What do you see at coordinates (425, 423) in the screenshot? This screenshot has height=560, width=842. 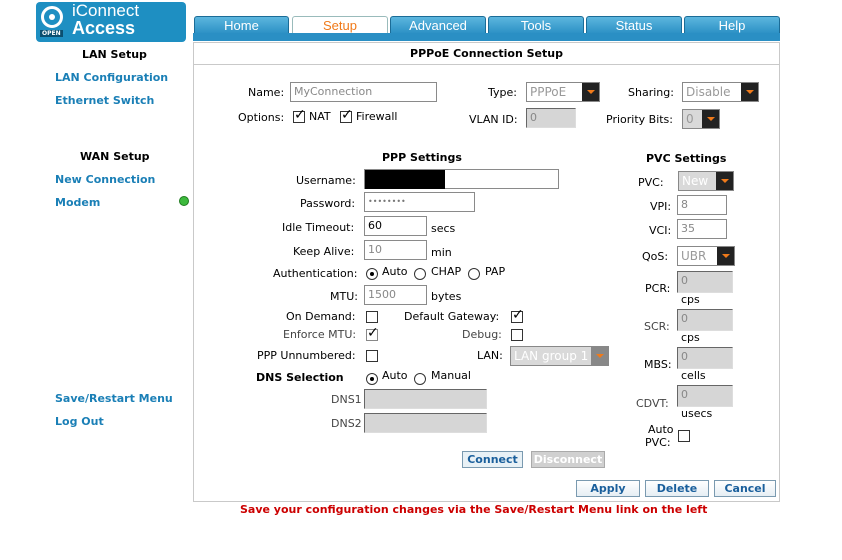 I see `dns2-input` at bounding box center [425, 423].